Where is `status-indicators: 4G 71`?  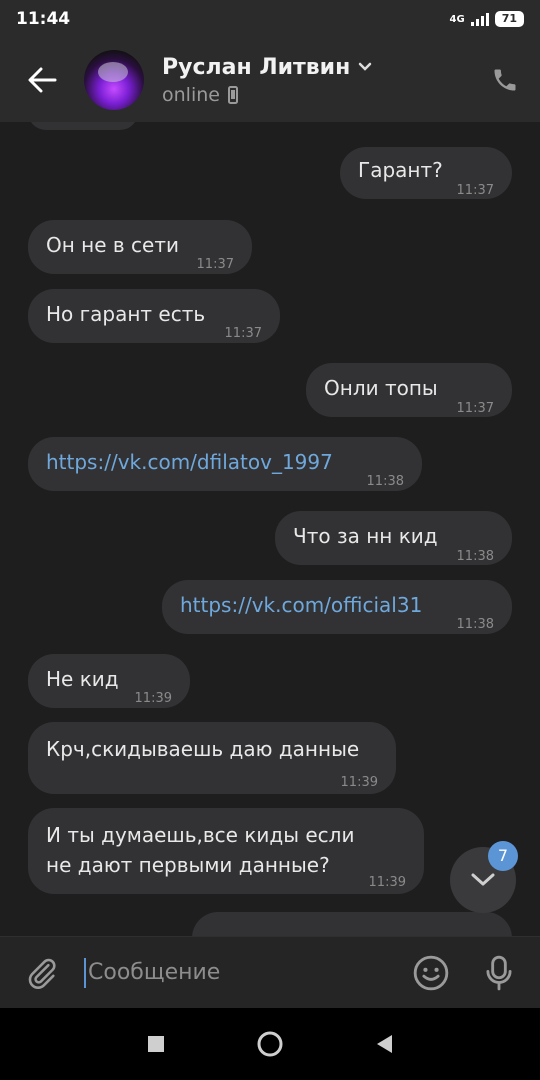 status-indicators: 4G 71 is located at coordinates (487, 19).